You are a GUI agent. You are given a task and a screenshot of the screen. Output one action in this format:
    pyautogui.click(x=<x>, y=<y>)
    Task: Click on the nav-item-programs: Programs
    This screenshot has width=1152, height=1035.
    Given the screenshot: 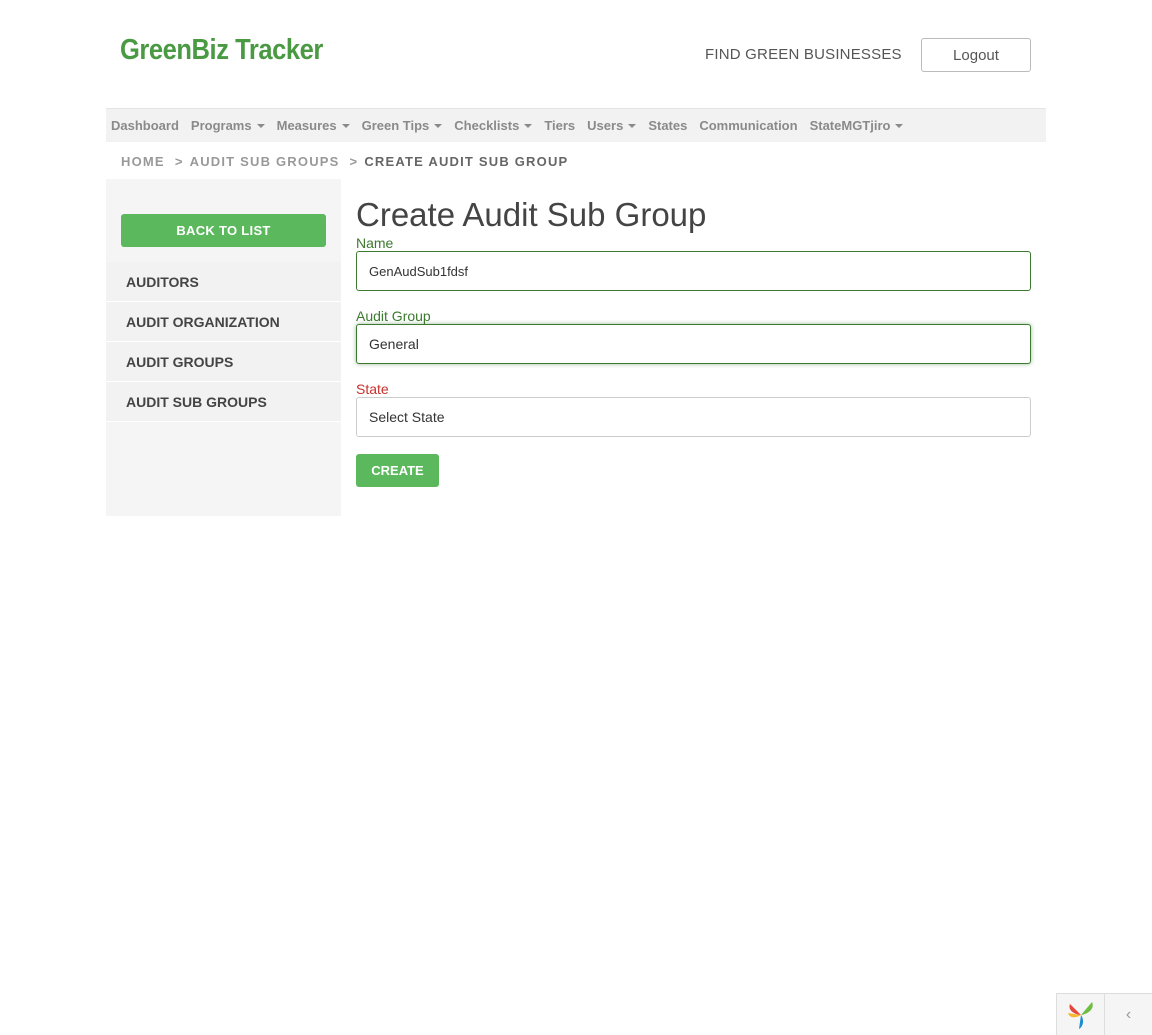 What is the action you would take?
    pyautogui.click(x=228, y=125)
    